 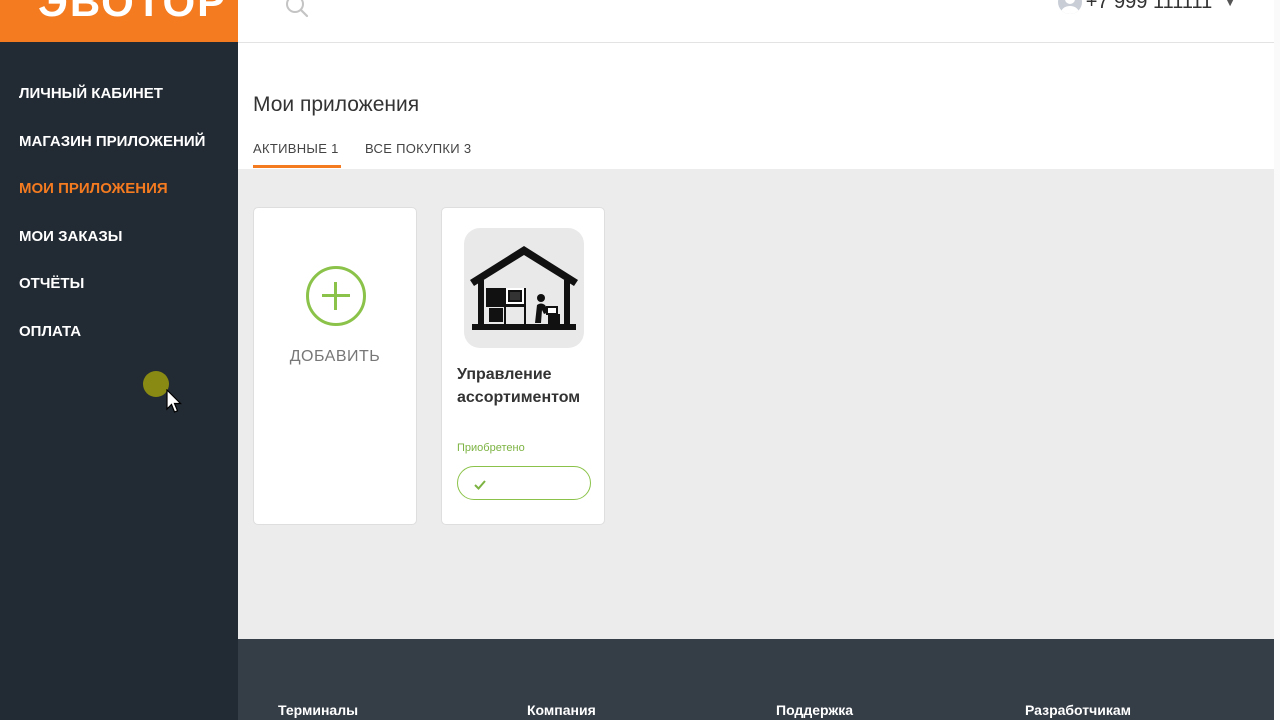 What do you see at coordinates (133, 12) in the screenshot?
I see `logo-text: ЭВОТОР` at bounding box center [133, 12].